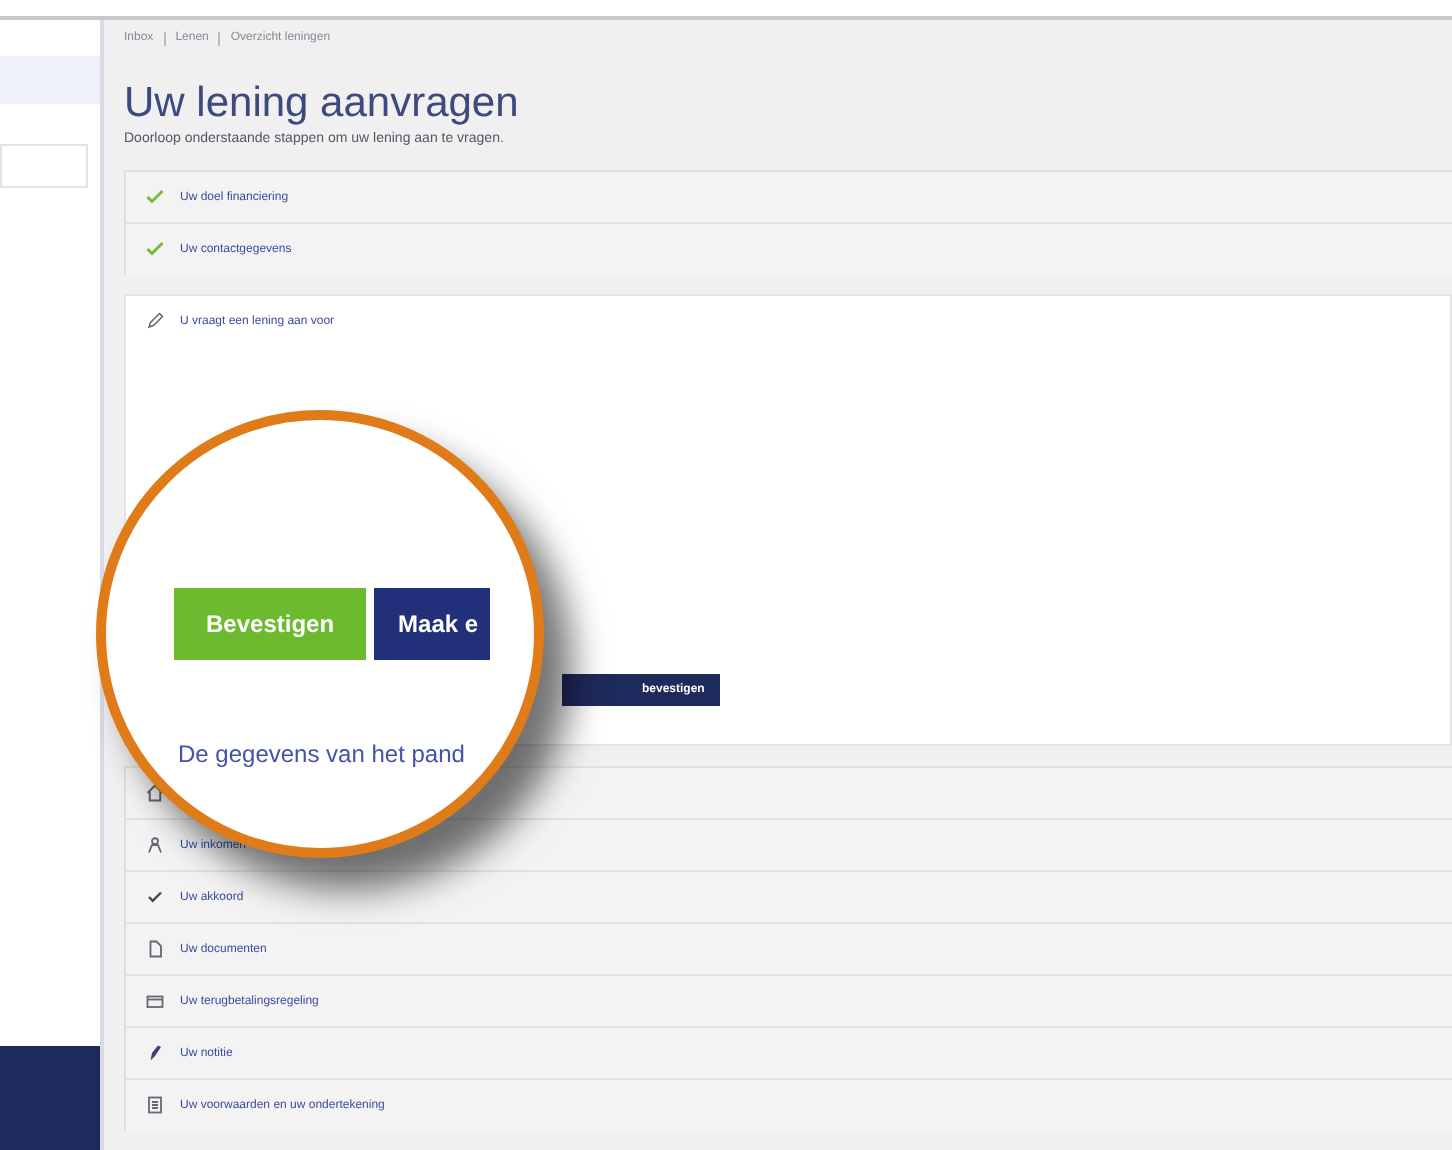 The height and width of the screenshot is (1150, 1452). What do you see at coordinates (155, 321) in the screenshot?
I see `pencil-icon` at bounding box center [155, 321].